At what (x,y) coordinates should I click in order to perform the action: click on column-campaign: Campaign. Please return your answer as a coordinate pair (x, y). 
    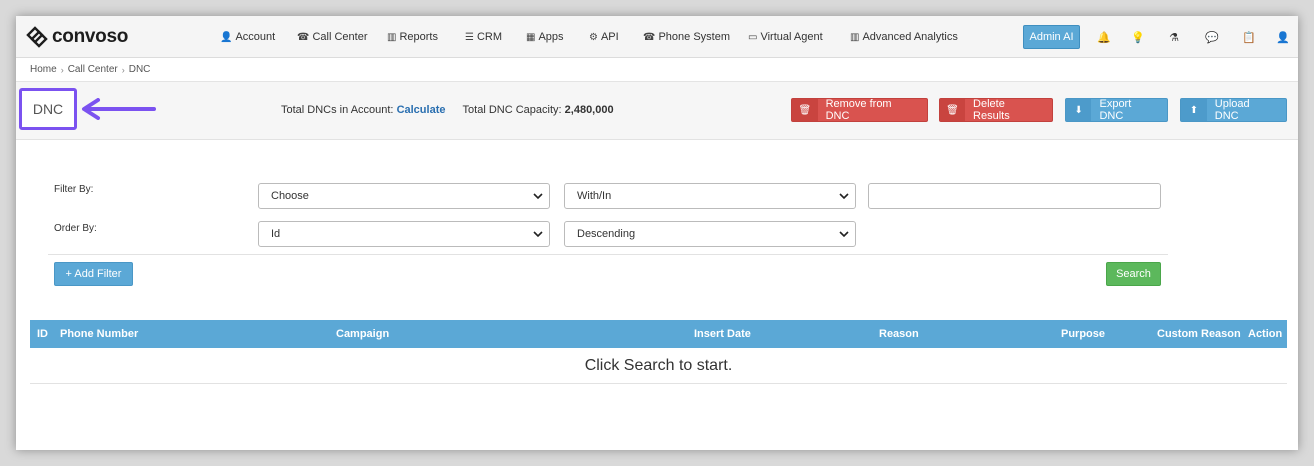
    Looking at the image, I should click on (362, 334).